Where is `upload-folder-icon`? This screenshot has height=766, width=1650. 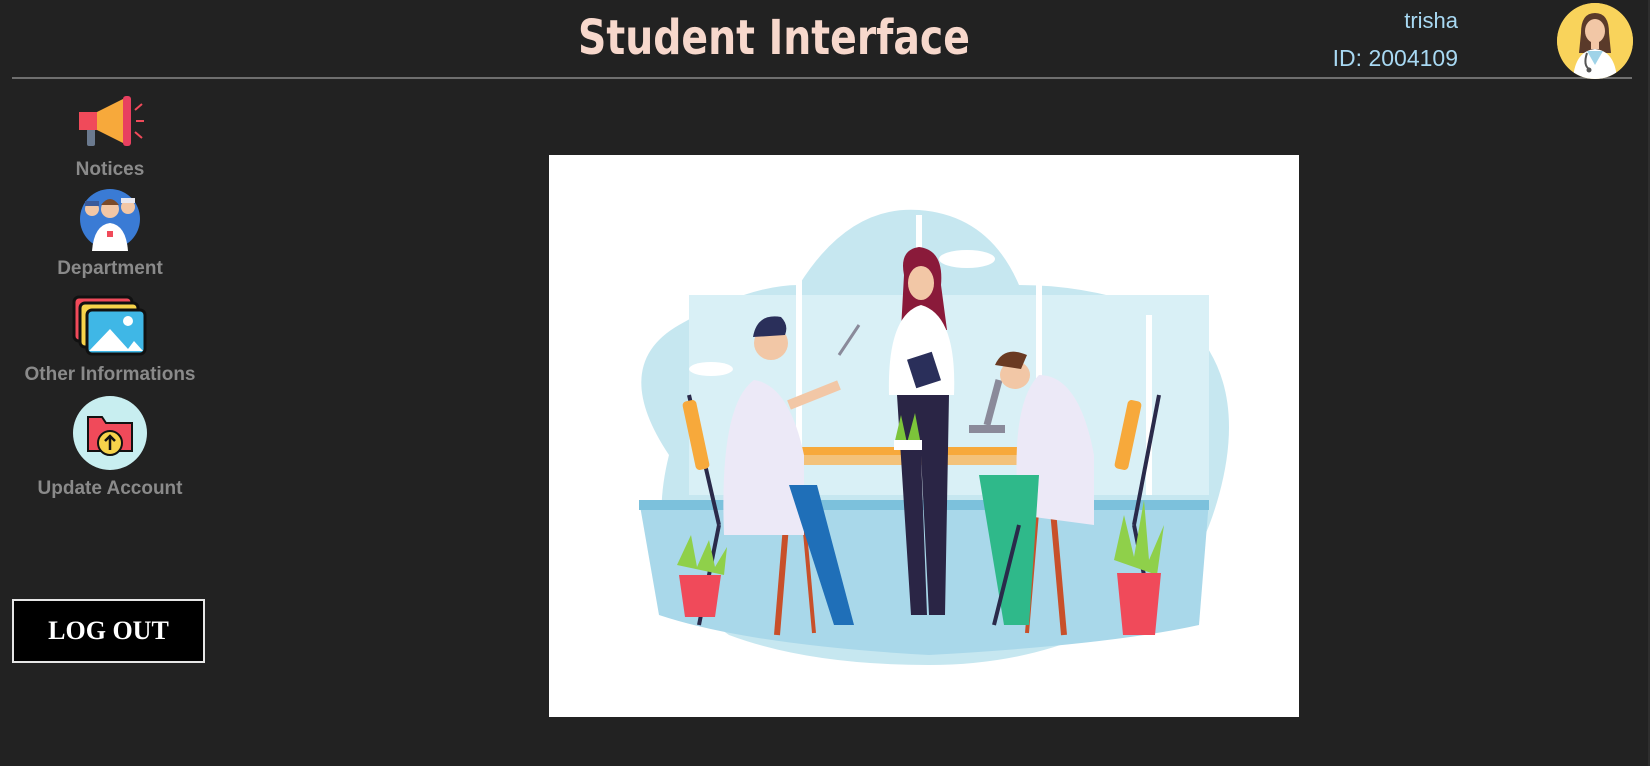 upload-folder-icon is located at coordinates (110, 435).